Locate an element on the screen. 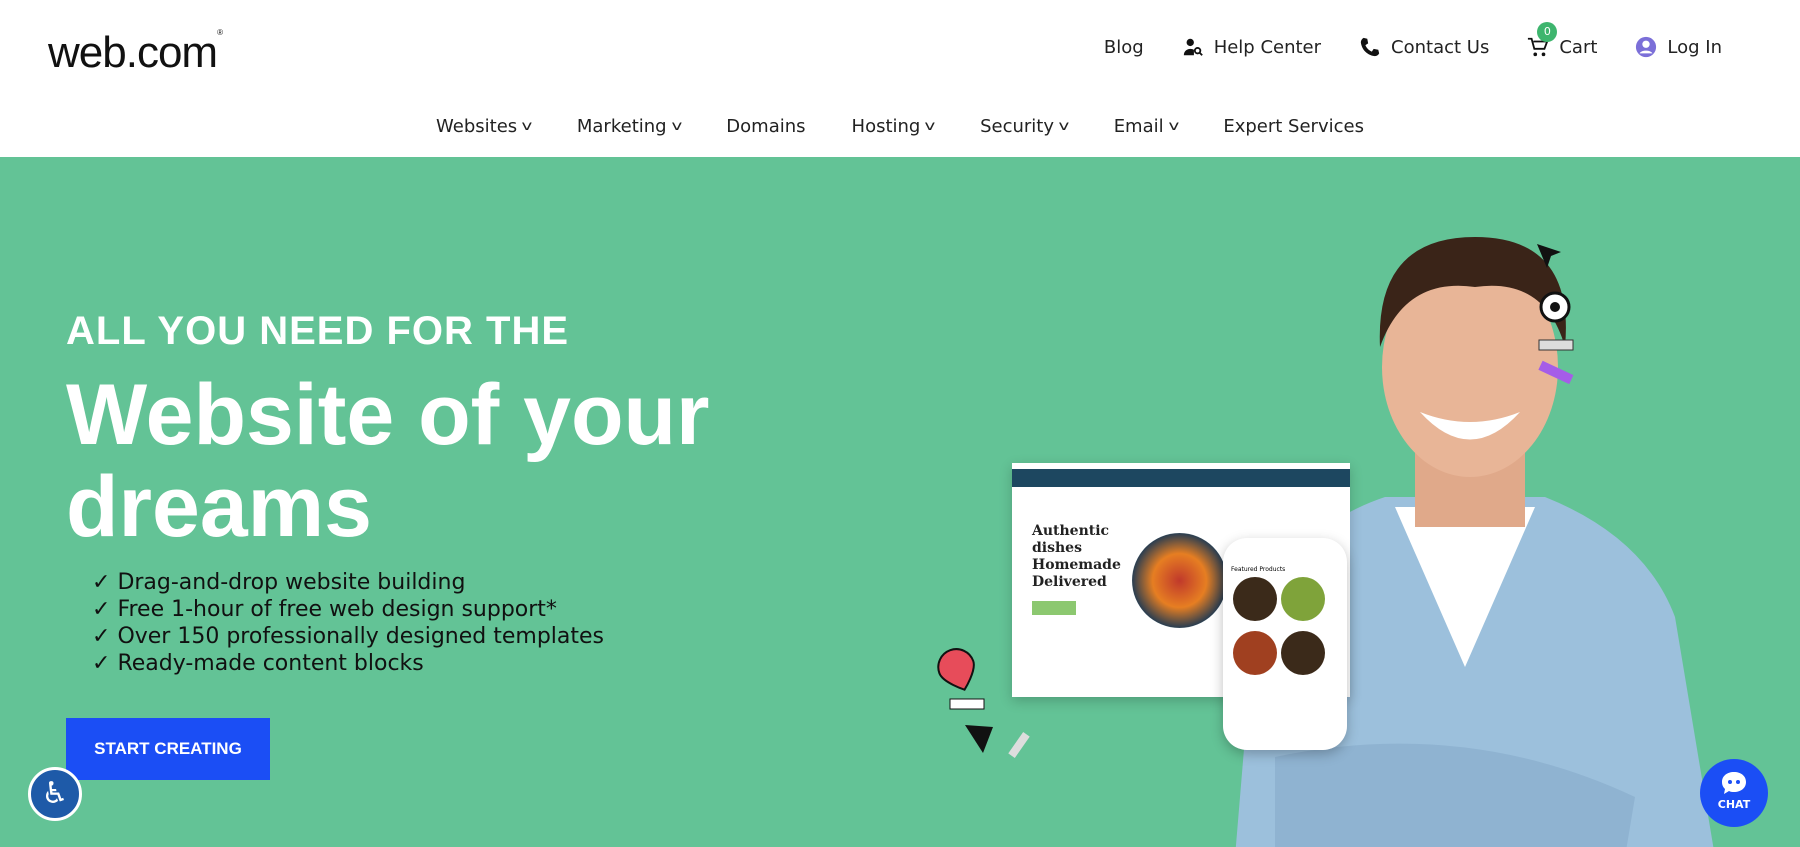  help-center-link: Help Center is located at coordinates (1251, 47).